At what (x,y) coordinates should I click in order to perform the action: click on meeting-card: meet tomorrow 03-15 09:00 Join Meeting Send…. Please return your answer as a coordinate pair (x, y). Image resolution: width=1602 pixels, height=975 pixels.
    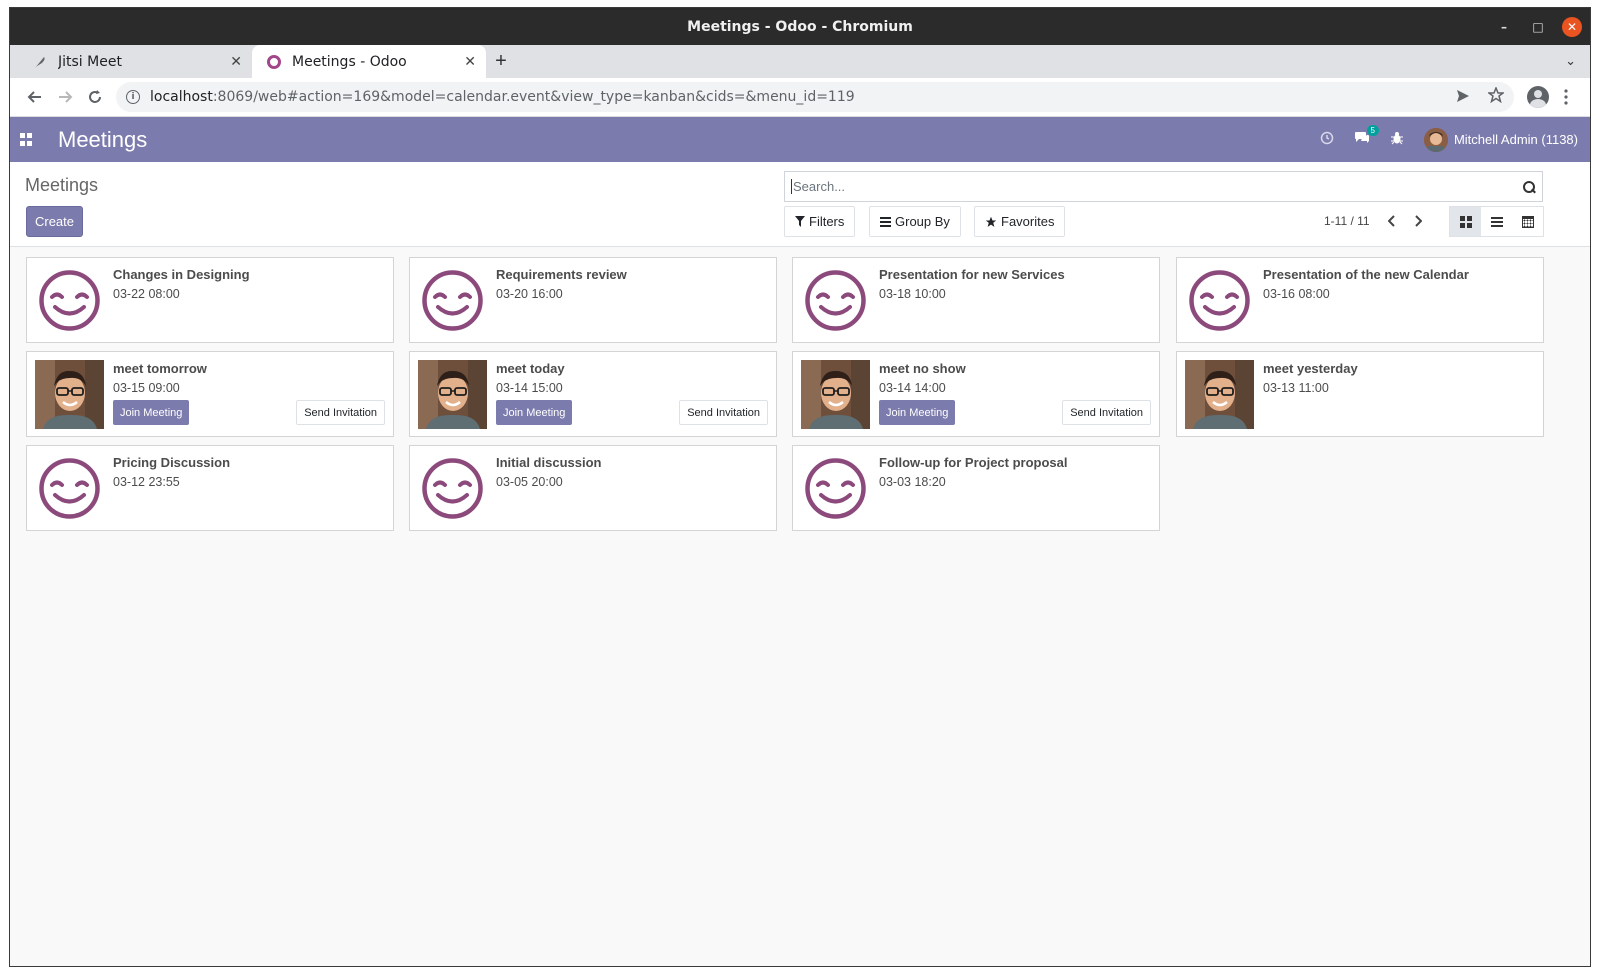
    Looking at the image, I should click on (210, 394).